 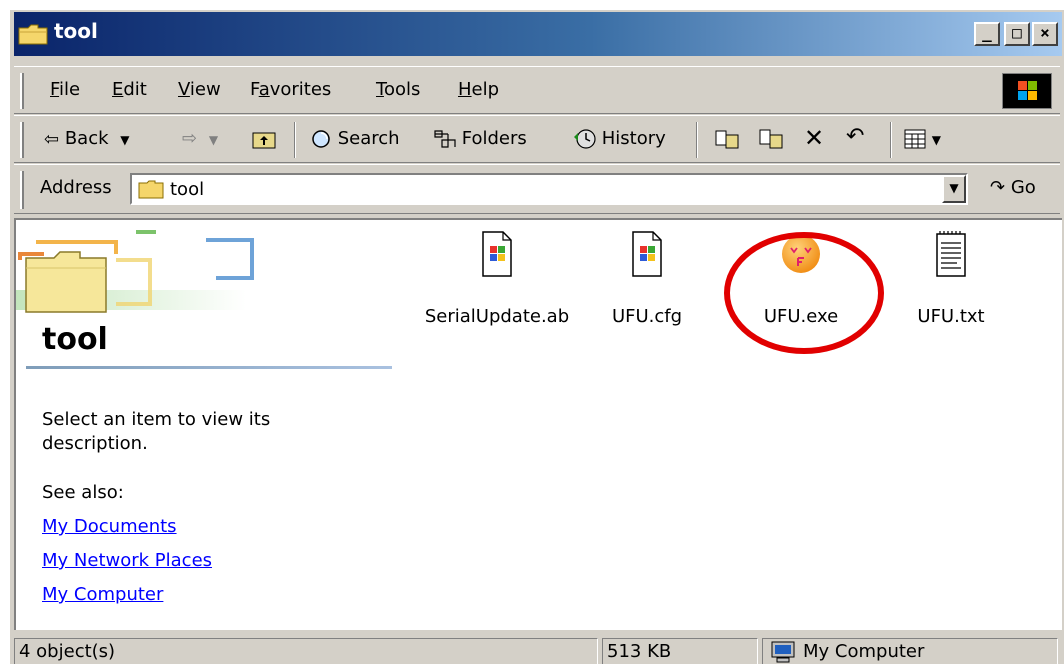 I want to click on back-arrow-icon: ⇦, so click(x=52, y=139).